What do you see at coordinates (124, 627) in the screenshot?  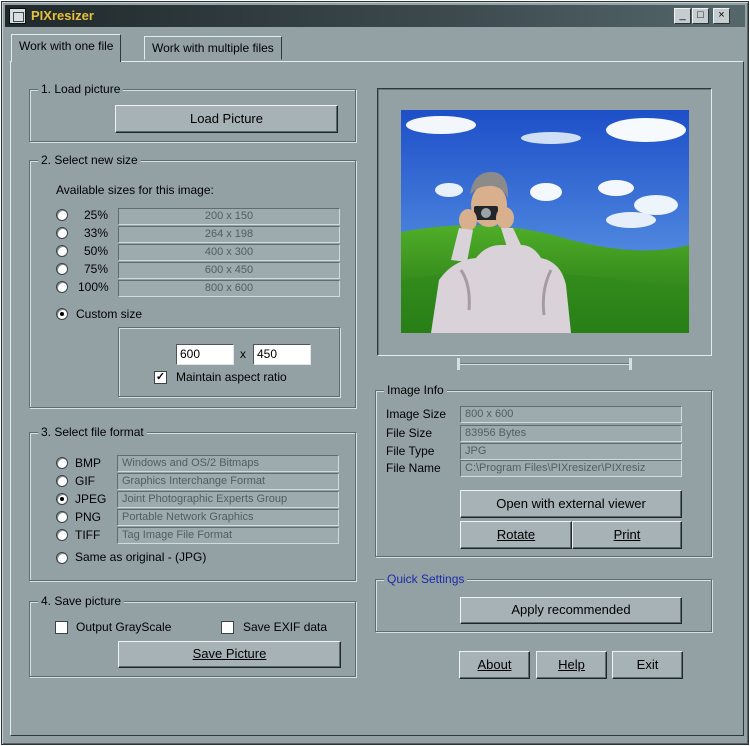 I see `grayscale-label: Output GrayScale` at bounding box center [124, 627].